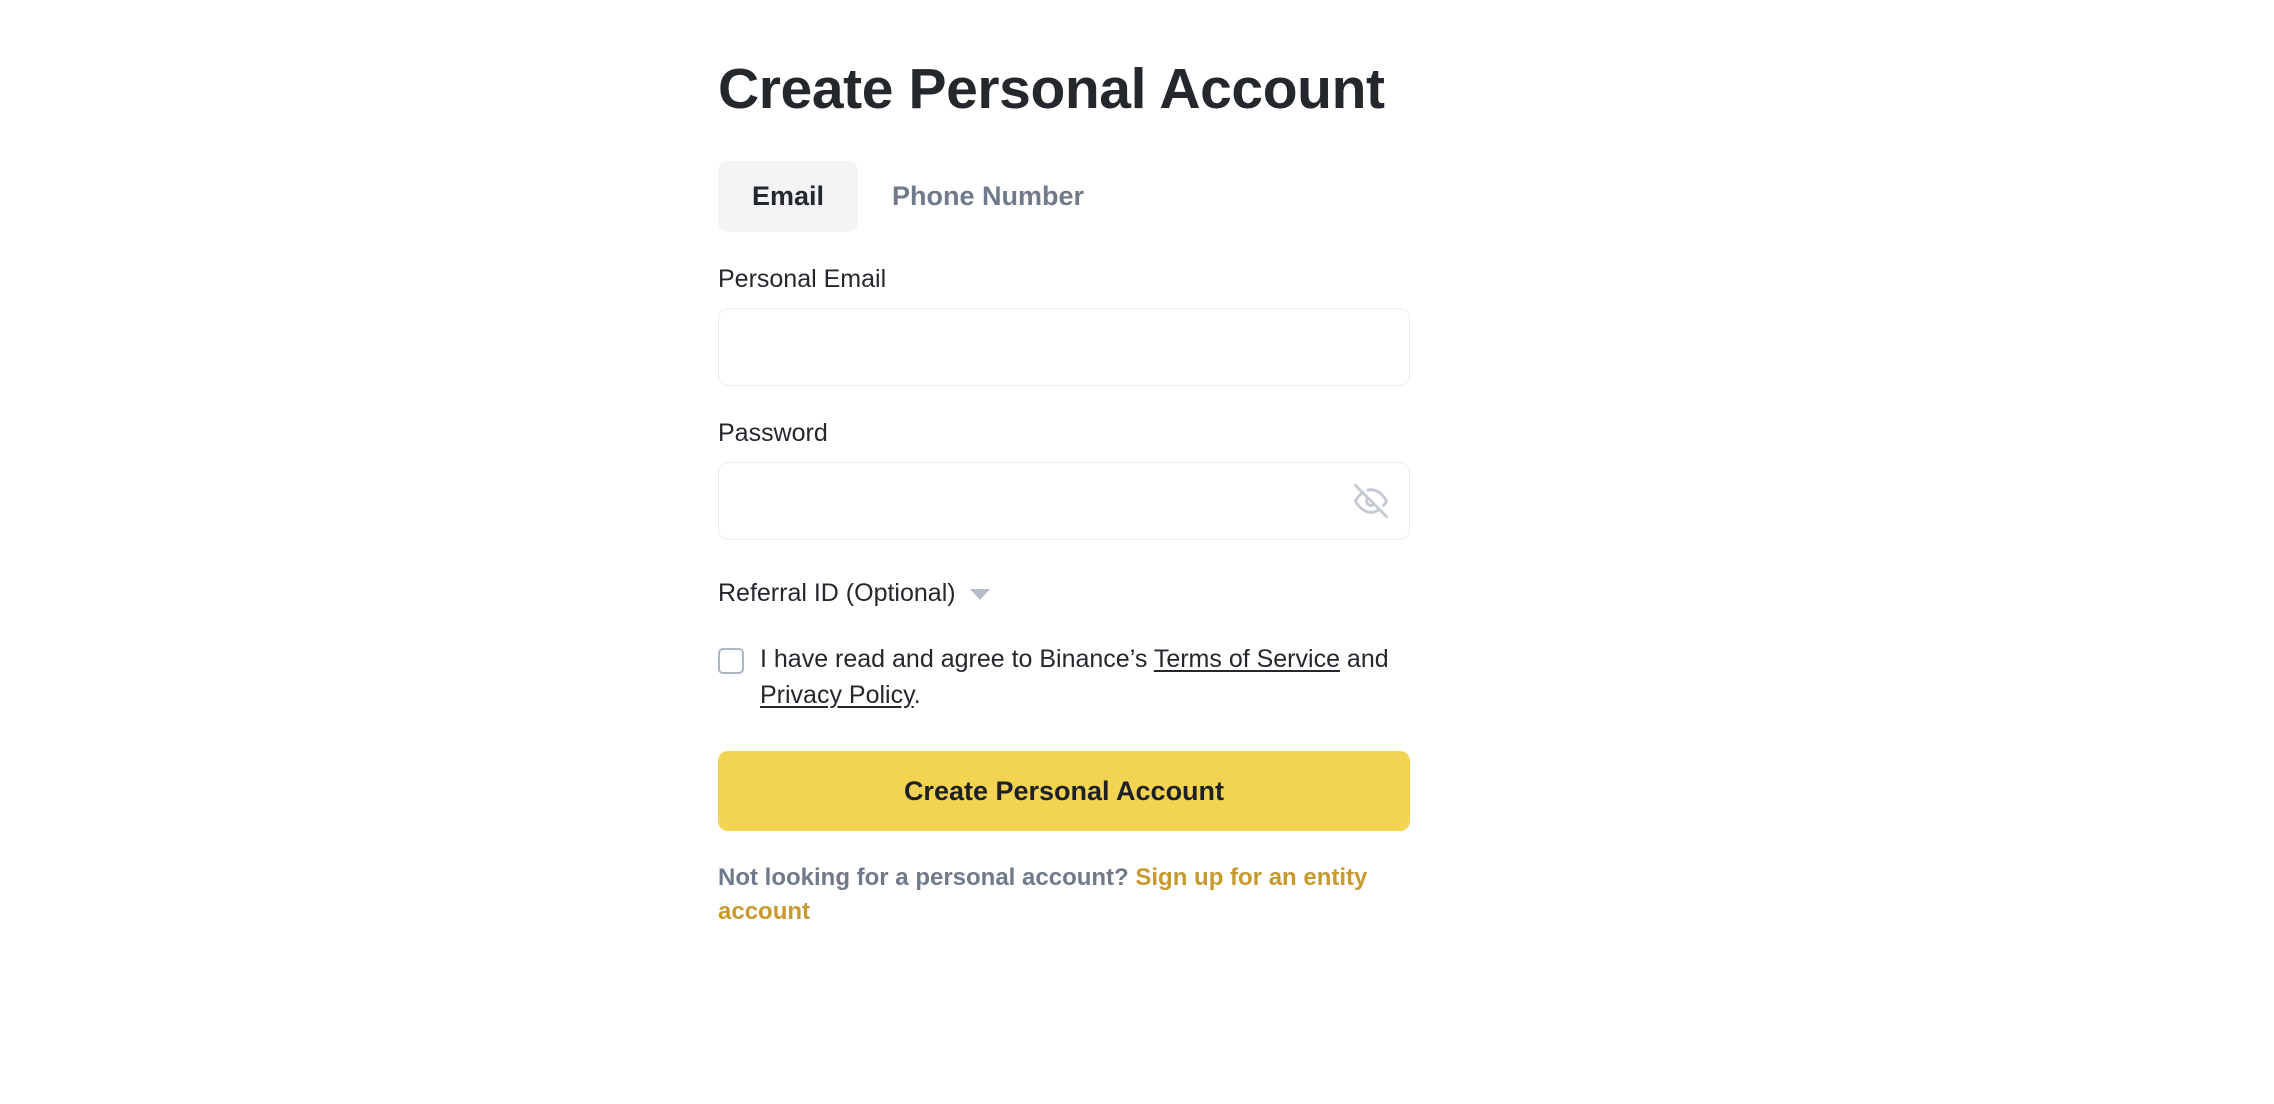 The width and height of the screenshot is (2274, 1104). I want to click on email-field-label: Personal Email, so click(802, 279).